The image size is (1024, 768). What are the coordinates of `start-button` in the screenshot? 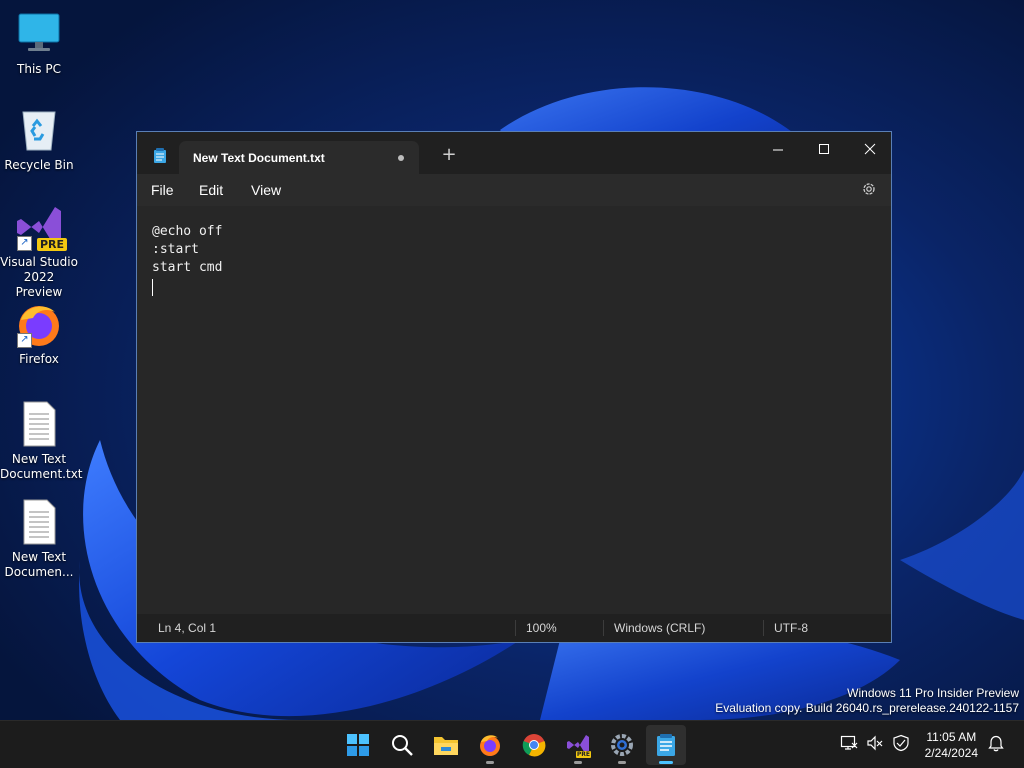 It's located at (358, 745).